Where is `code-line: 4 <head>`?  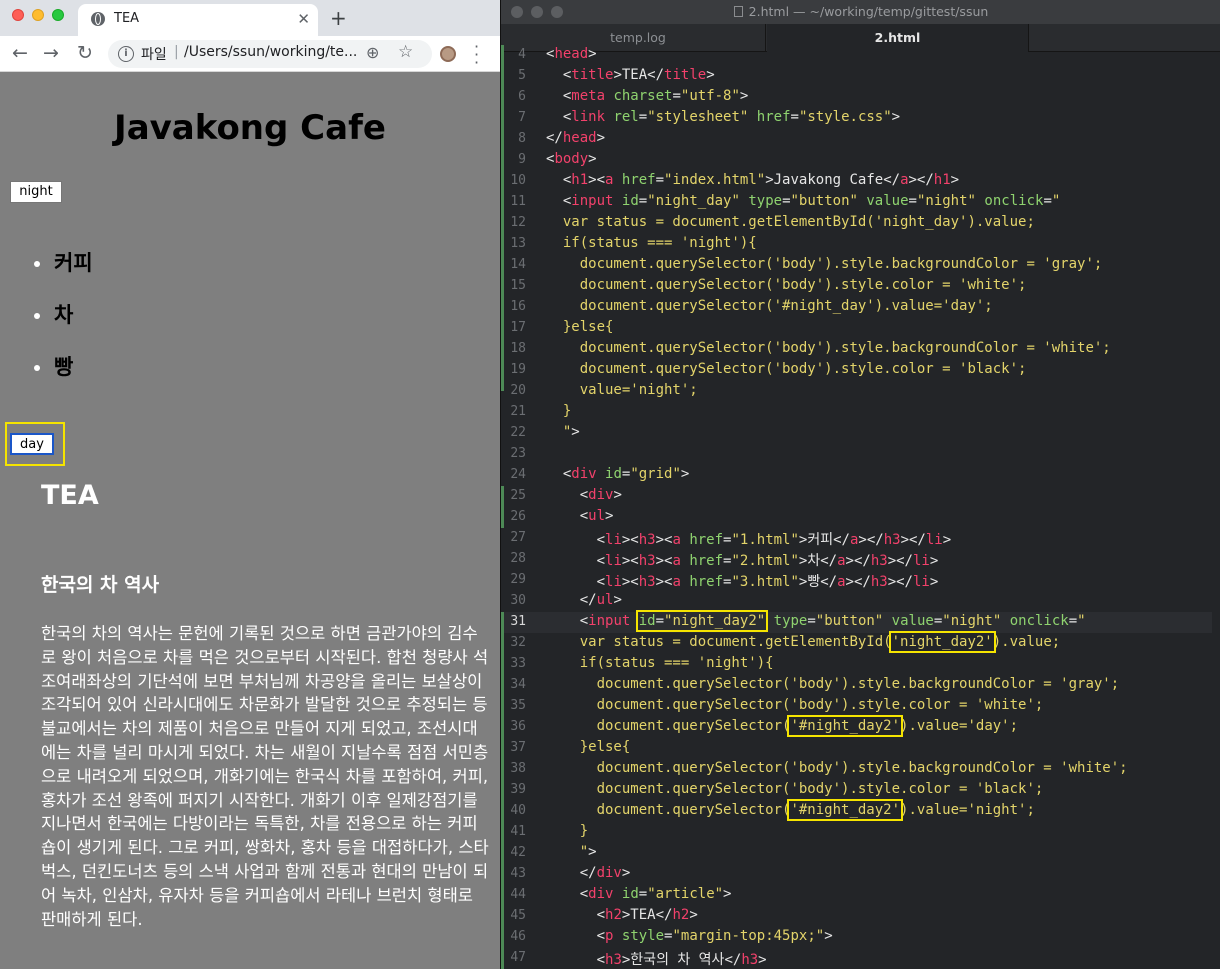
code-line: 4 <head> is located at coordinates (860, 55).